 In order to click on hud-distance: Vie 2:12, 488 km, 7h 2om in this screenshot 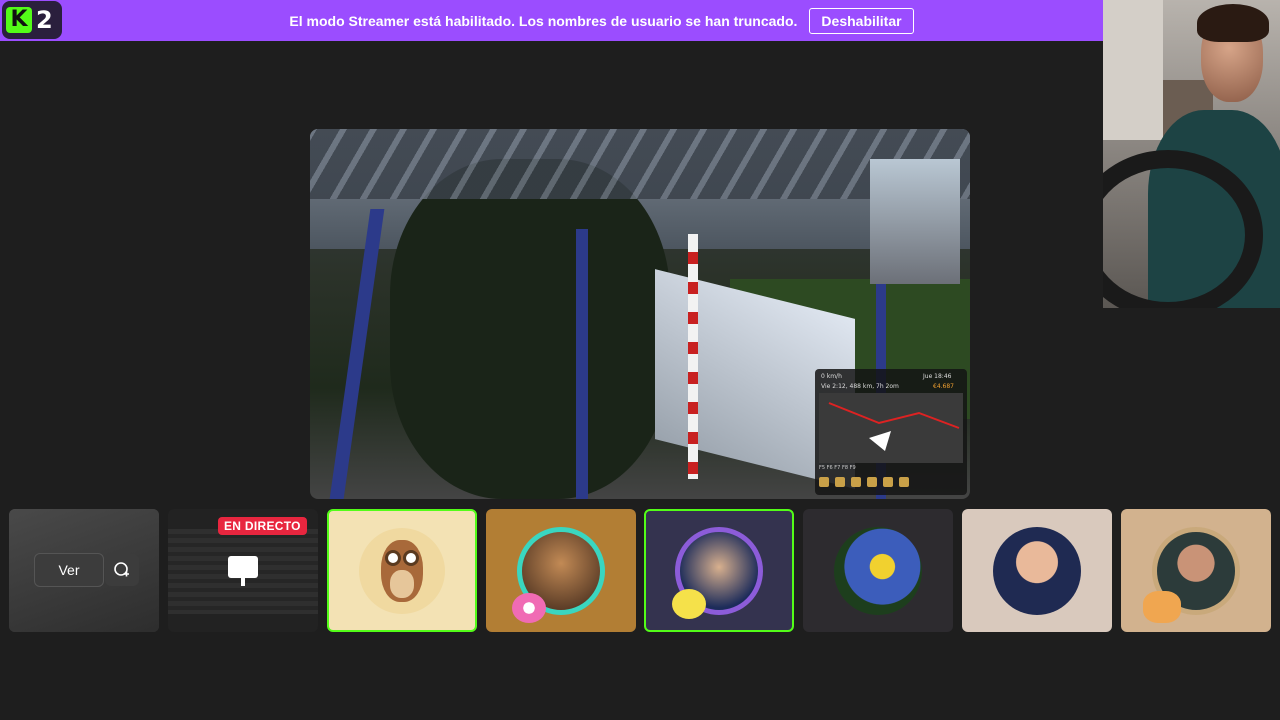, I will do `click(860, 386)`.